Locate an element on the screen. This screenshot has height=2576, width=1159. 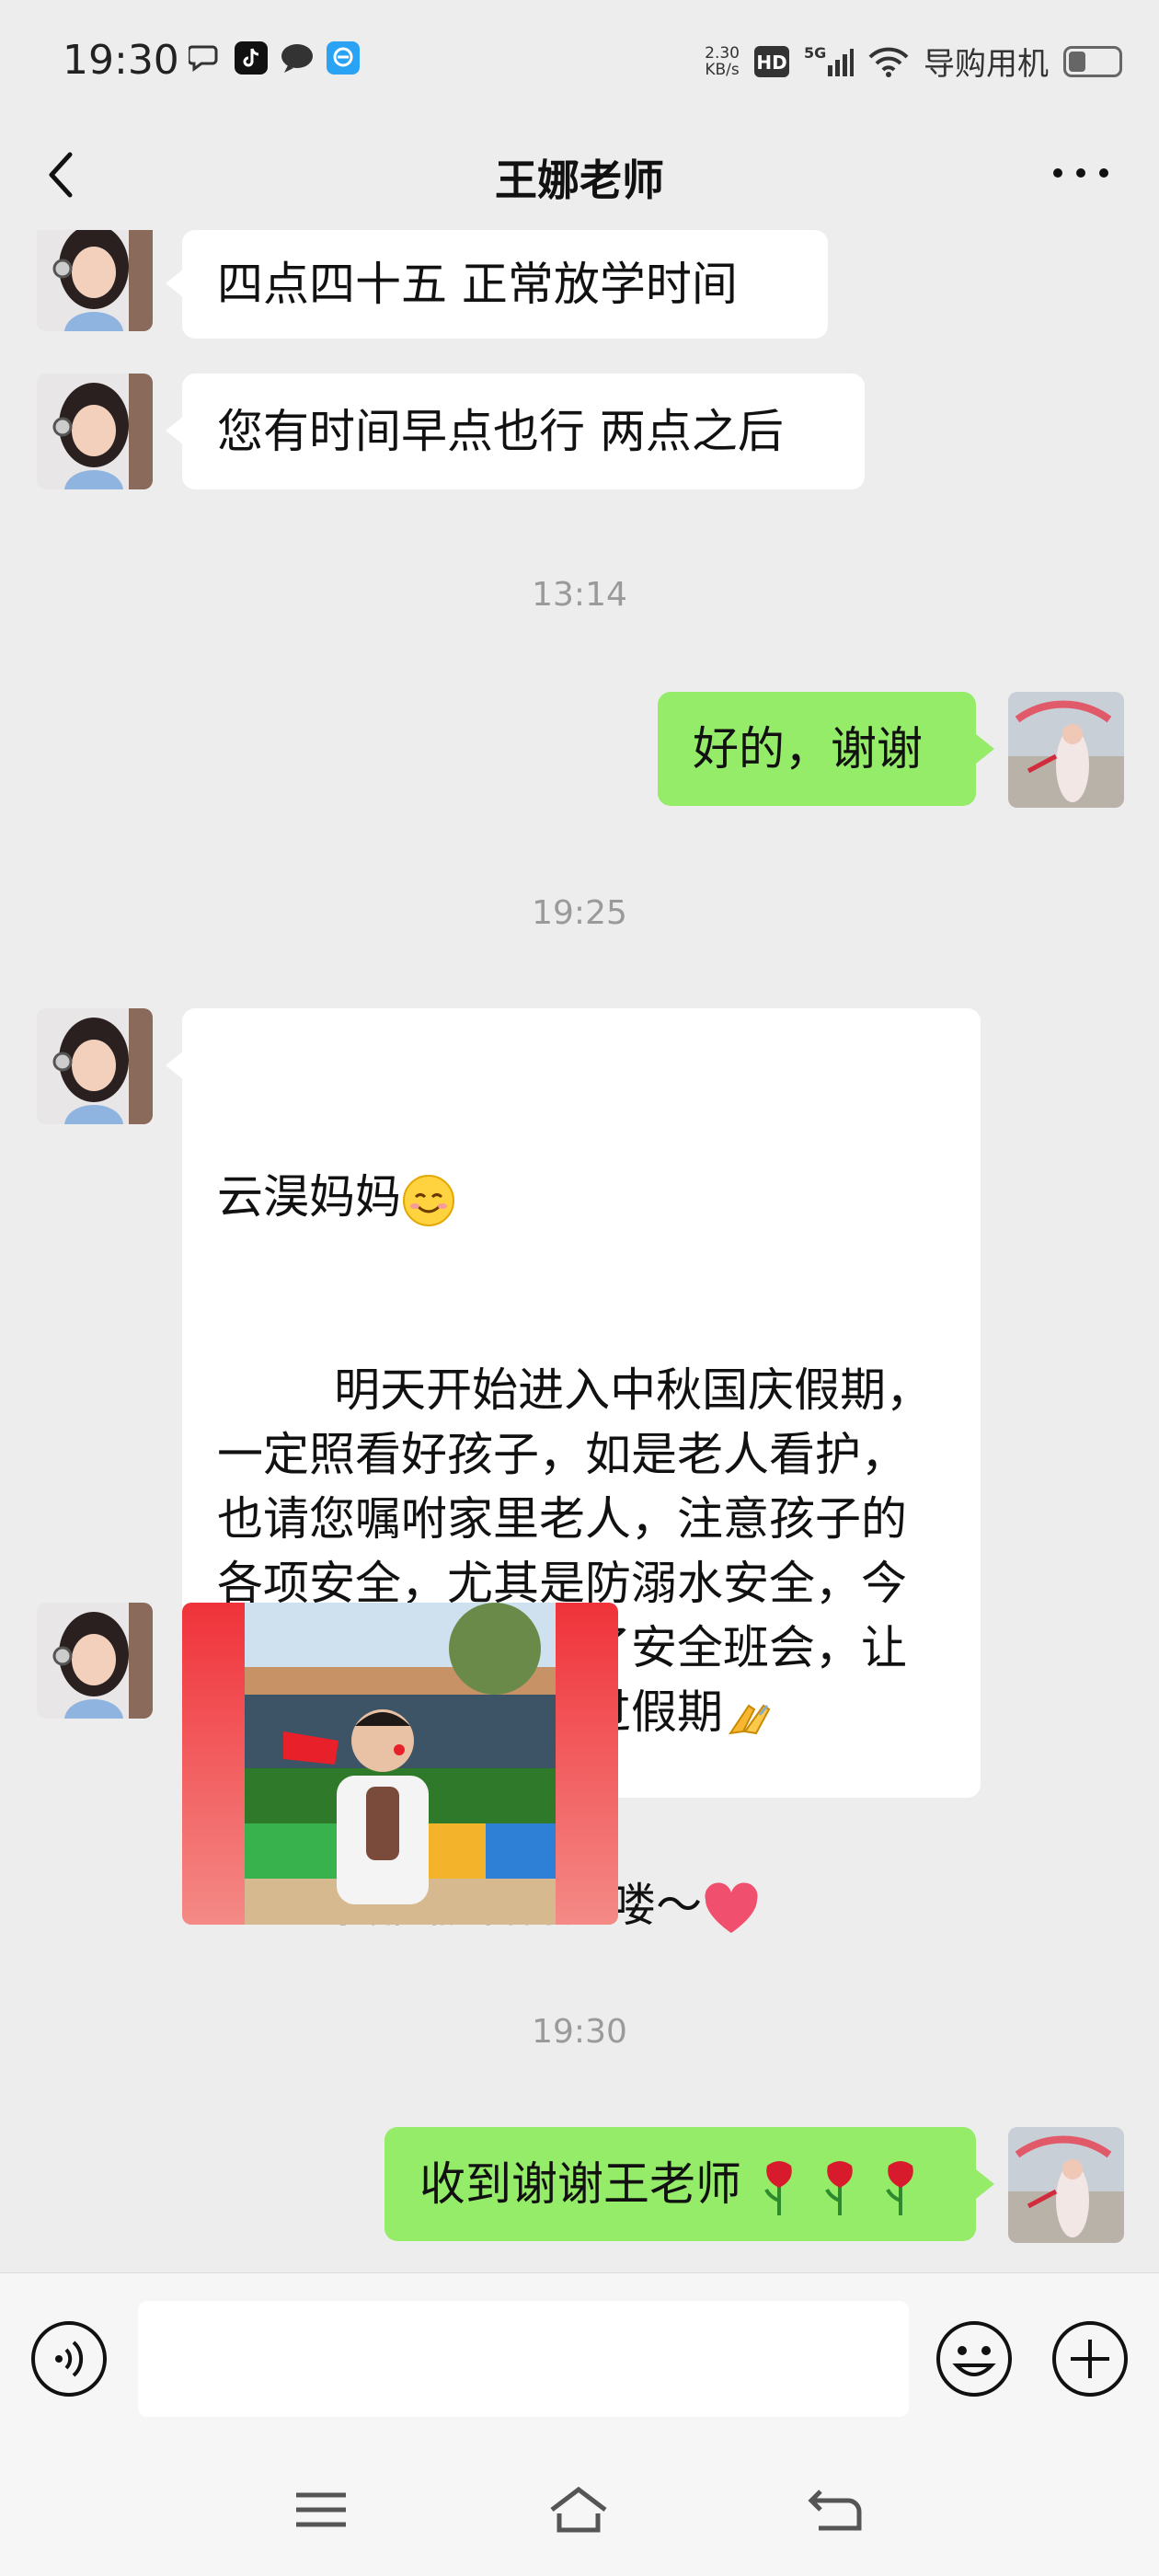
menu-icon is located at coordinates (321, 2509).